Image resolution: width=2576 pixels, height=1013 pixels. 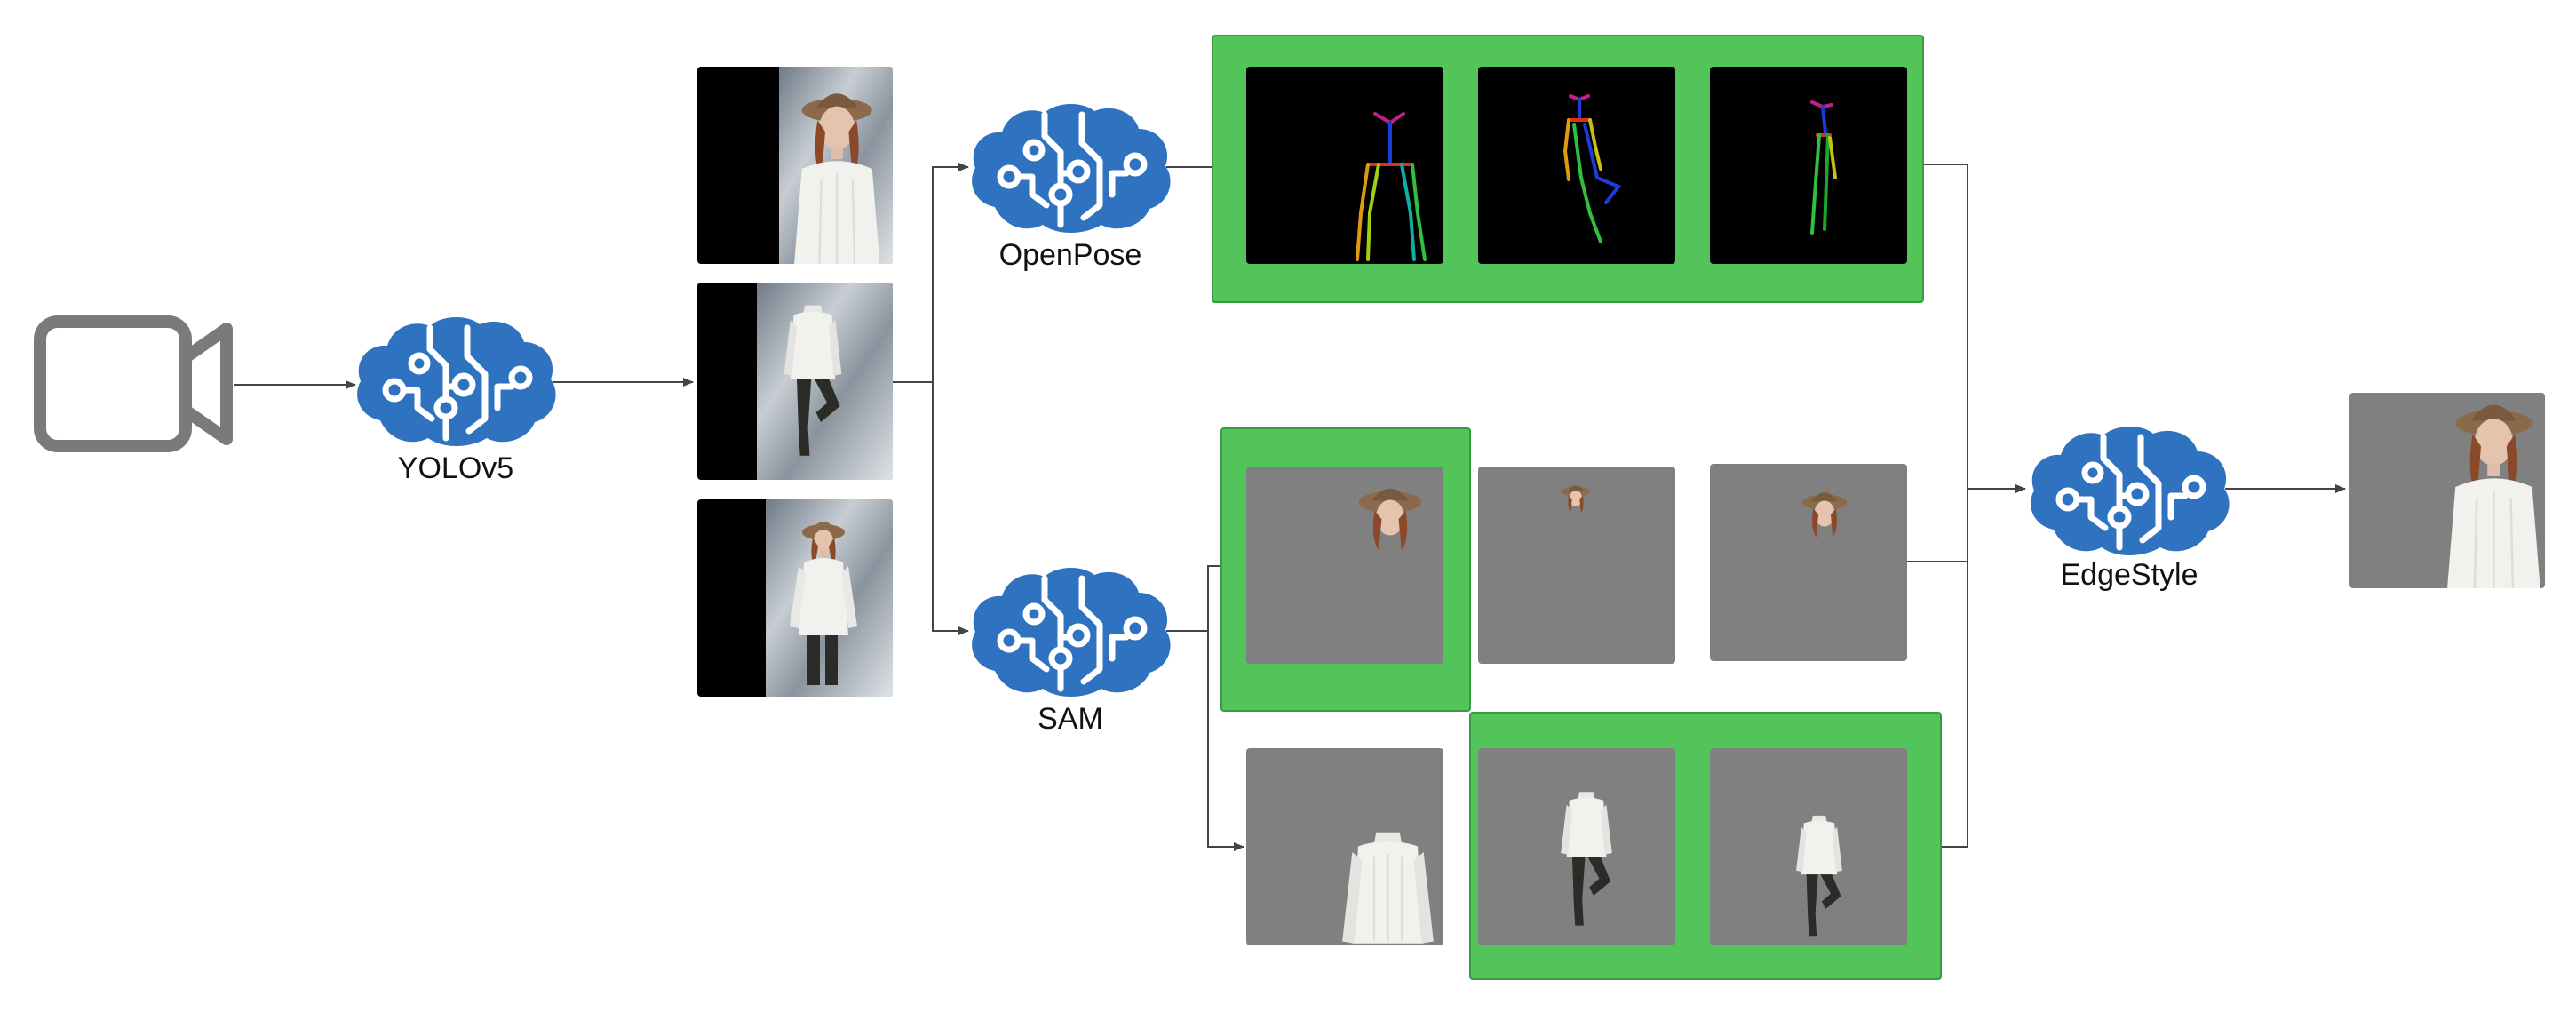 I want to click on head-segments, so click(x=1576, y=564).